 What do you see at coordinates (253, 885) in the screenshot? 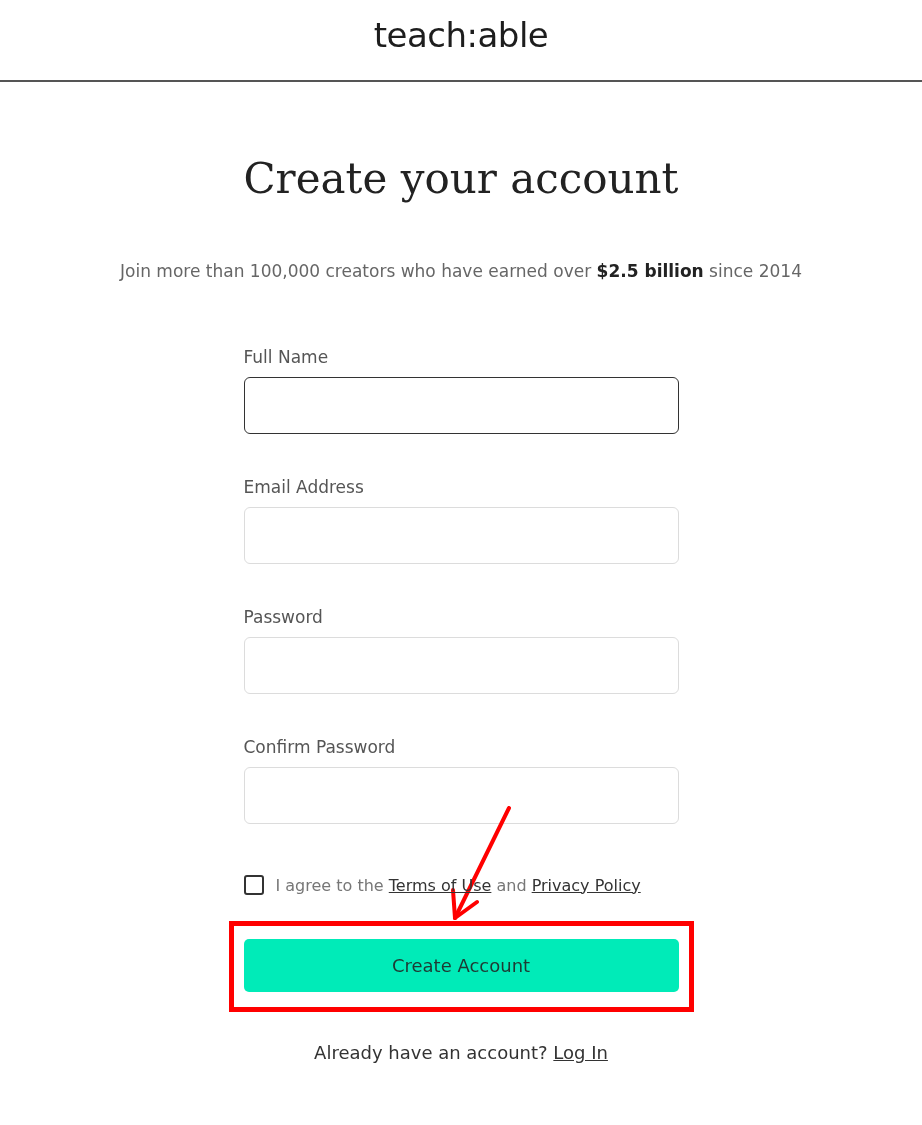
I see `checkbox` at bounding box center [253, 885].